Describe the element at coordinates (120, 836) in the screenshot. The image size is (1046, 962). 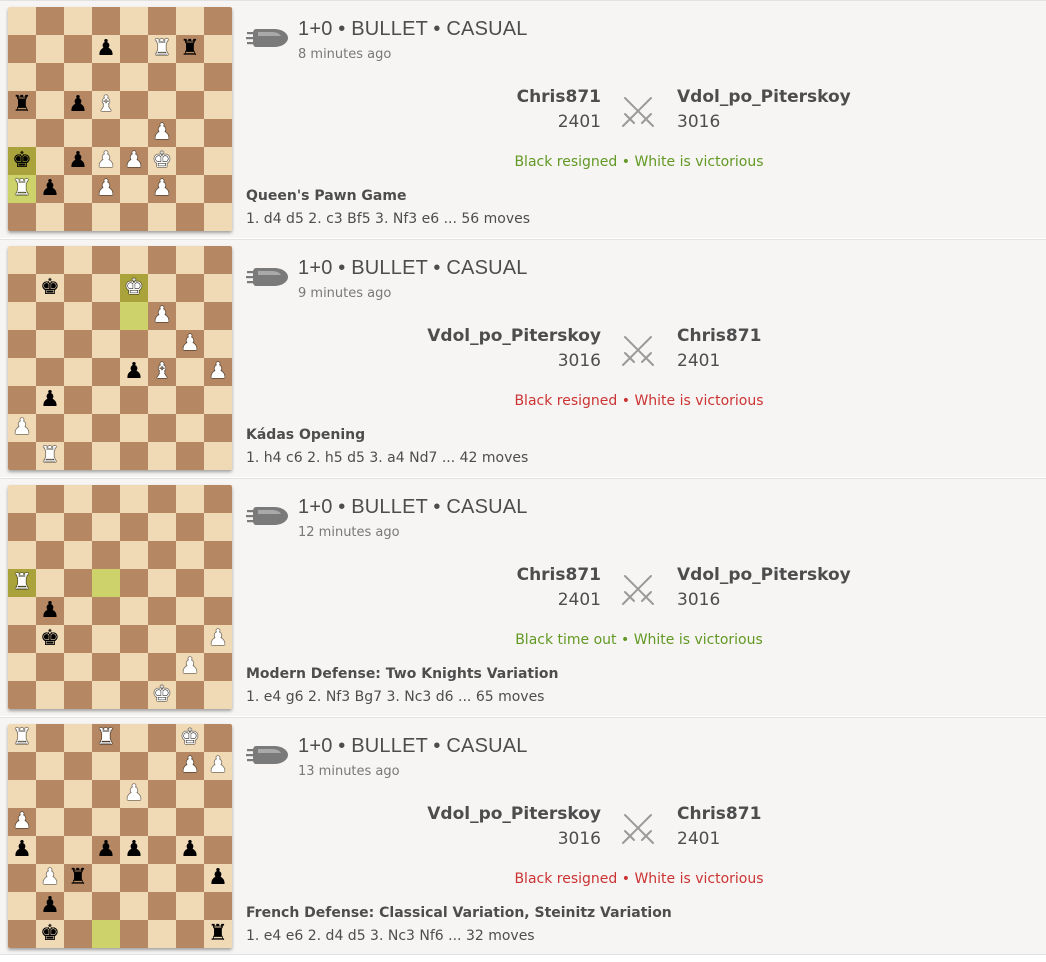
I see `mini-board: ♜ ♜ ♚ ♟ ♟ ♟ ♟ ♟ ♟ ♟ ♟ ♟ ♜ ♟ ♟ ♚ ♜` at that location.